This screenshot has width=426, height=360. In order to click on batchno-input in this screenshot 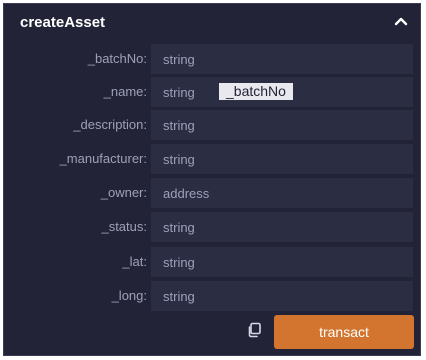, I will do `click(282, 59)`.